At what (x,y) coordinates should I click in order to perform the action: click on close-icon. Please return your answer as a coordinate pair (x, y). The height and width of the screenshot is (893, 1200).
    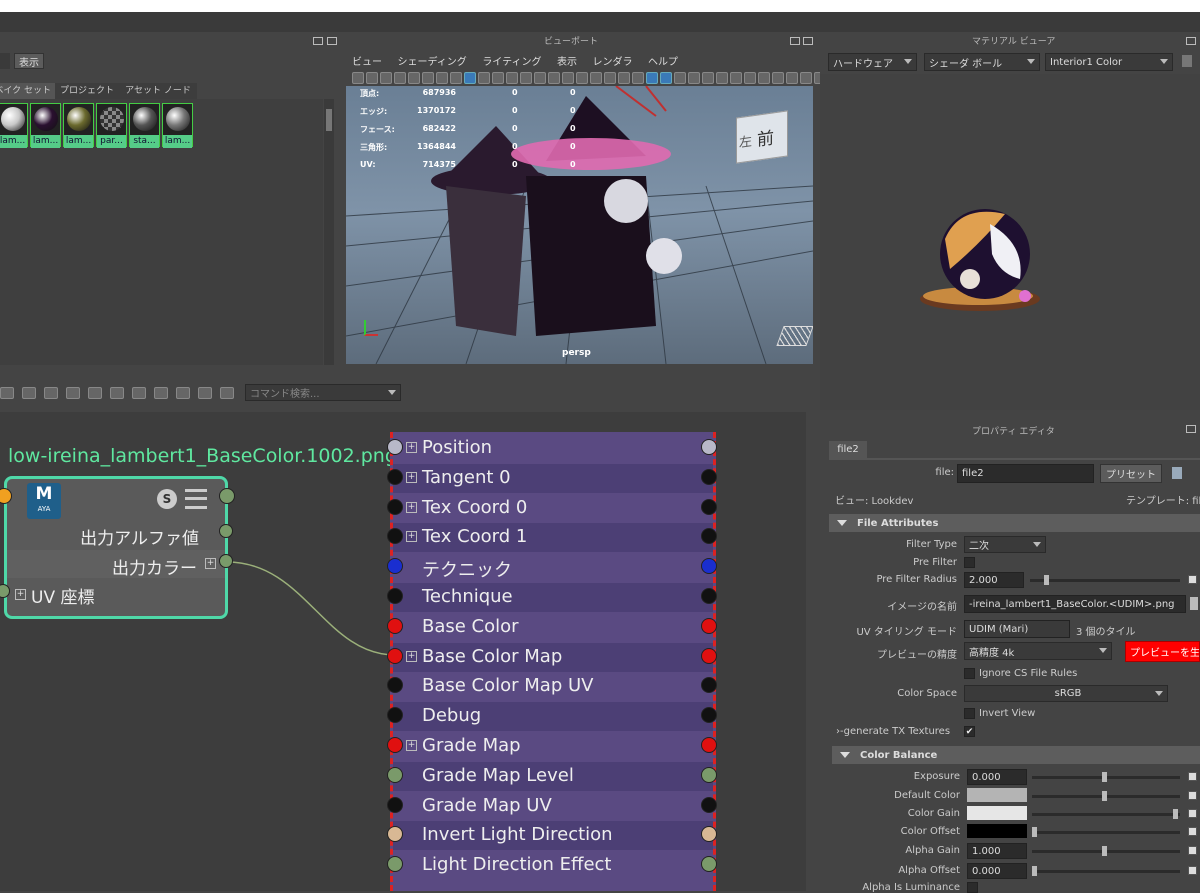
    Looking at the image, I should click on (332, 41).